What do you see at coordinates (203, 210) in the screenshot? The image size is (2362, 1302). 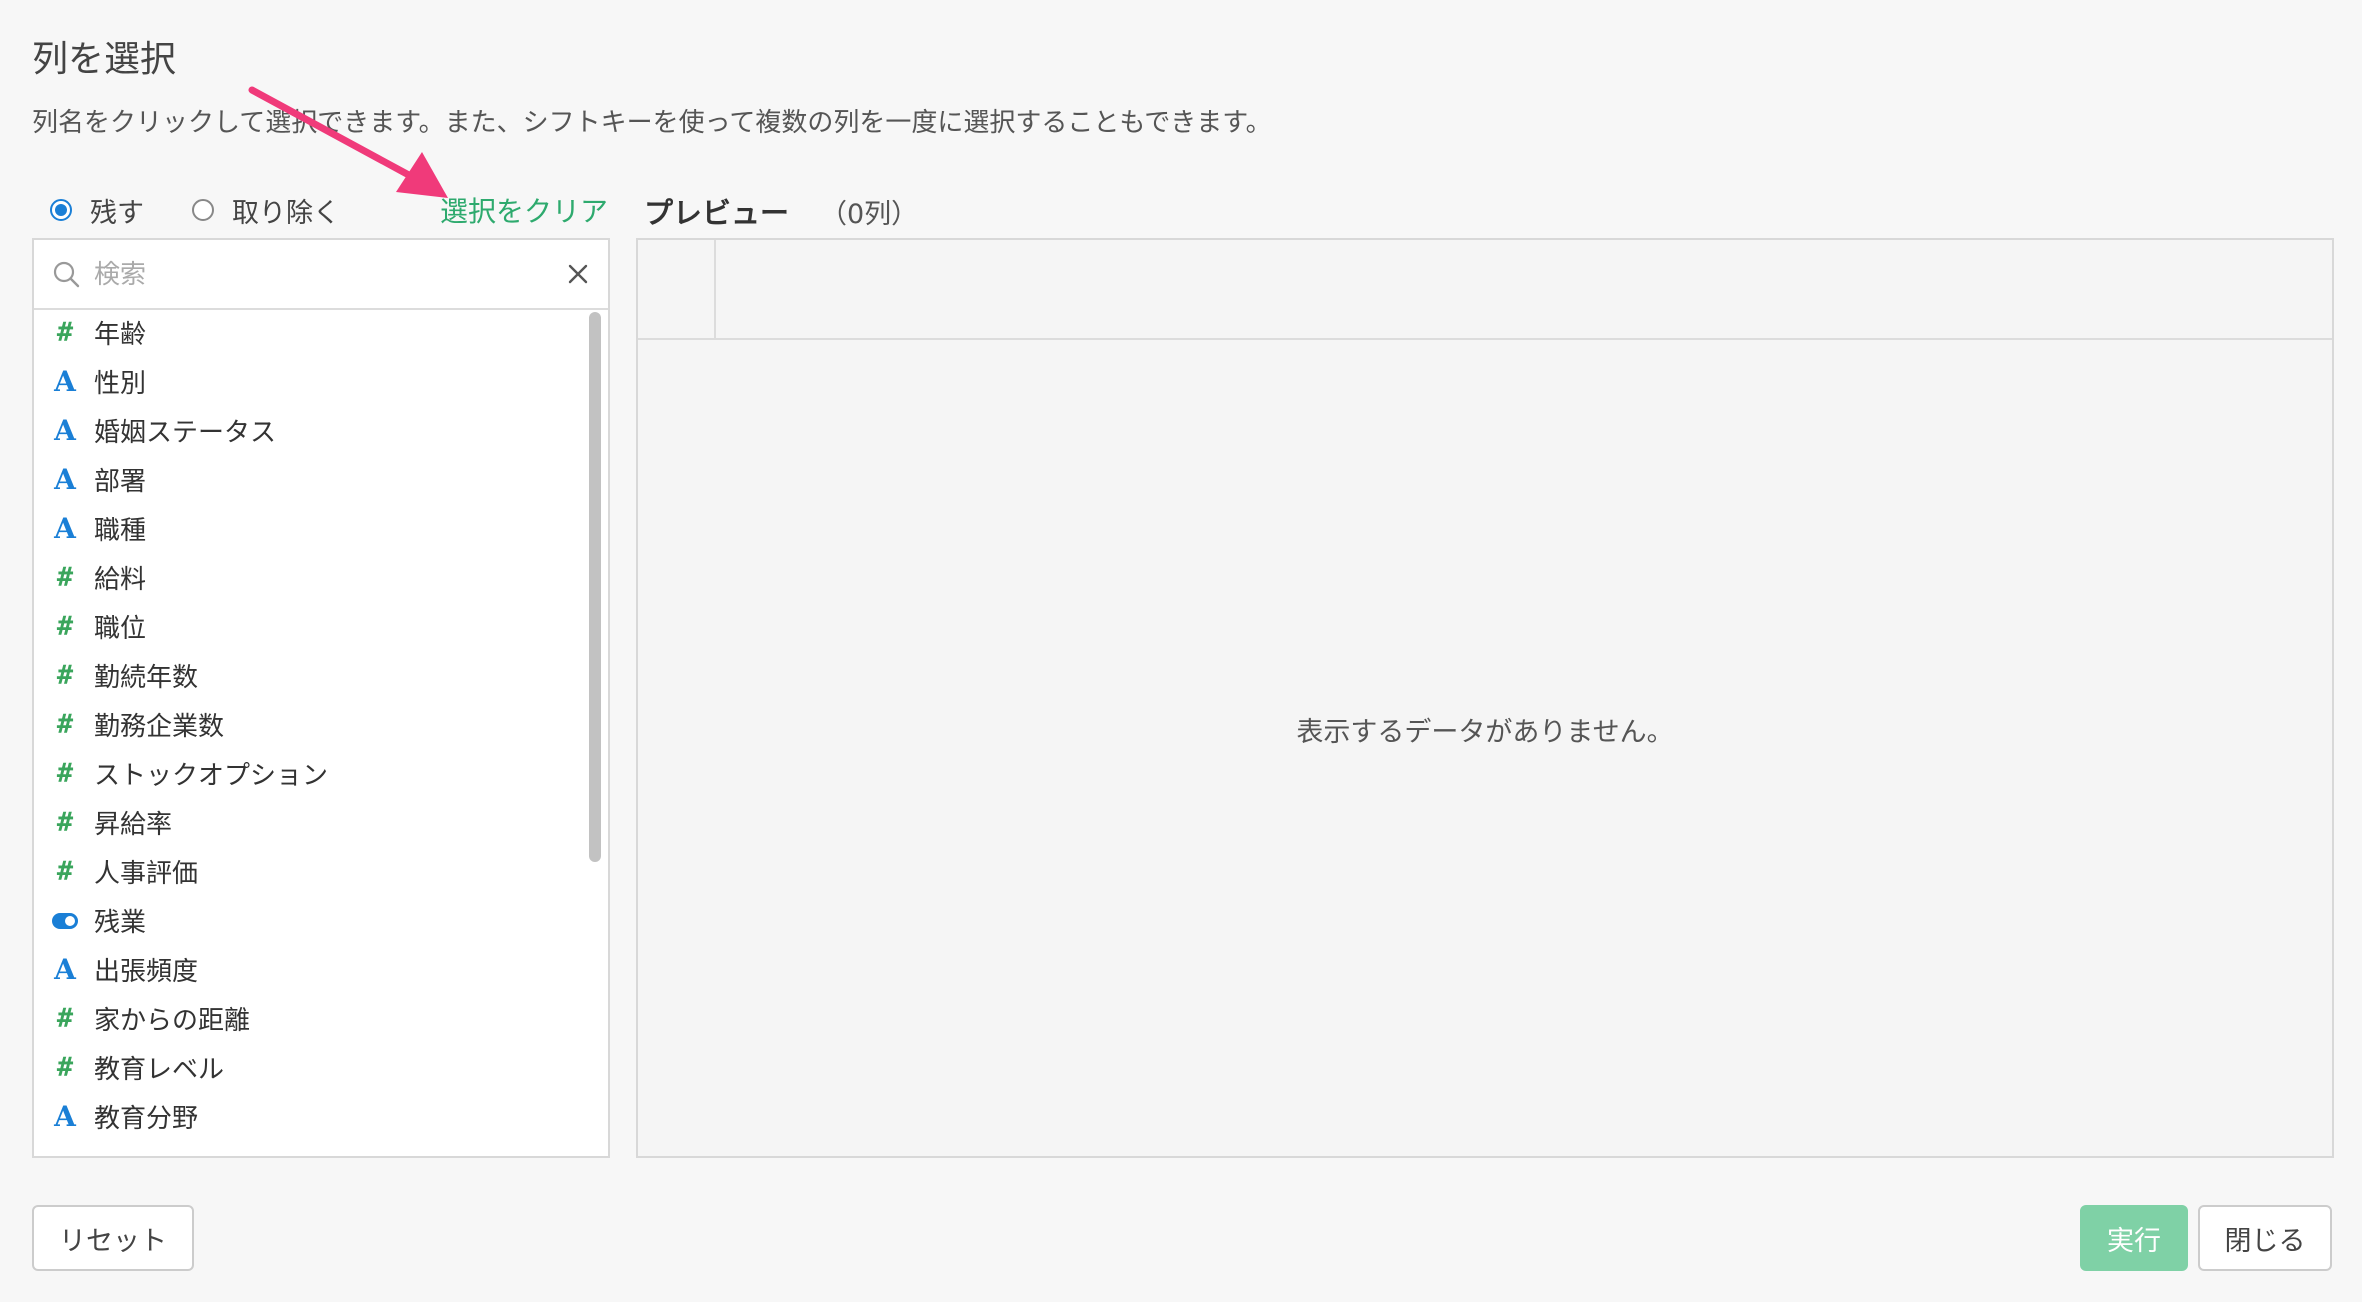 I see `radio-remove-indicator` at bounding box center [203, 210].